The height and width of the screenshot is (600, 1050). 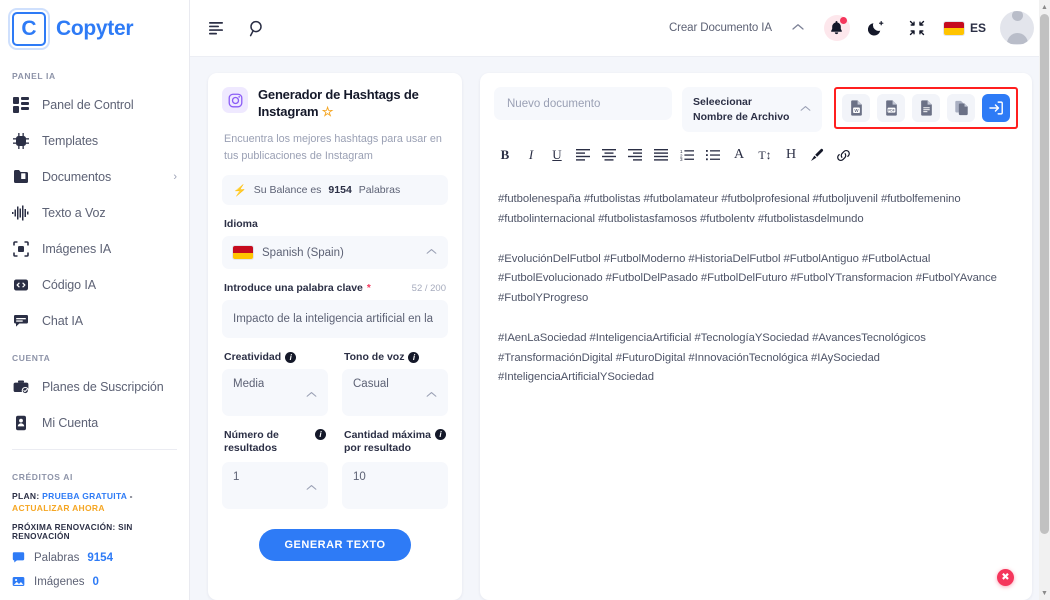 I want to click on close-button: ✖, so click(x=1005, y=577).